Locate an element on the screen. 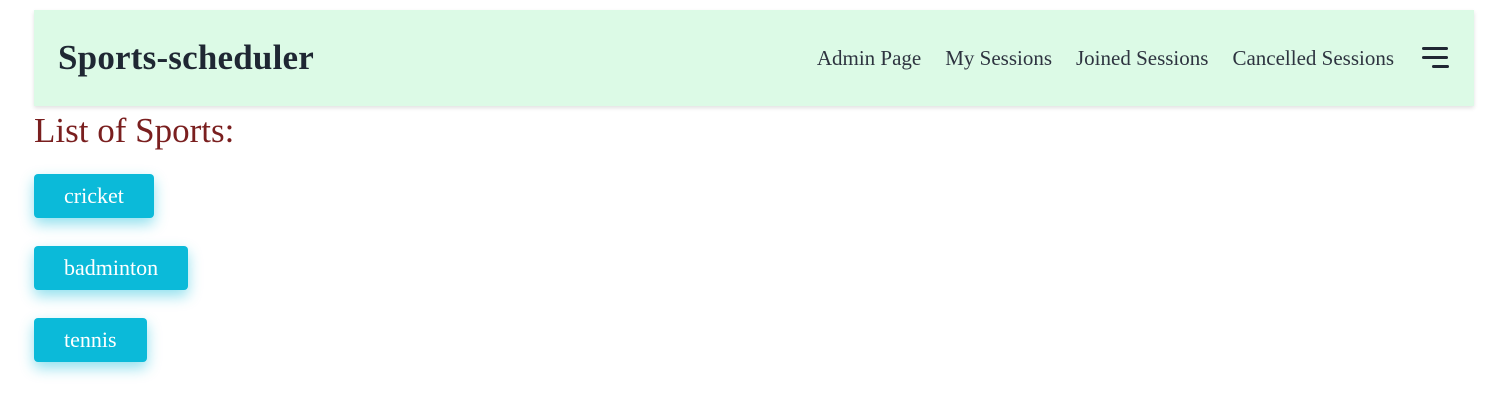 The image size is (1496, 404). brand-title: Sports-scheduler is located at coordinates (186, 58).